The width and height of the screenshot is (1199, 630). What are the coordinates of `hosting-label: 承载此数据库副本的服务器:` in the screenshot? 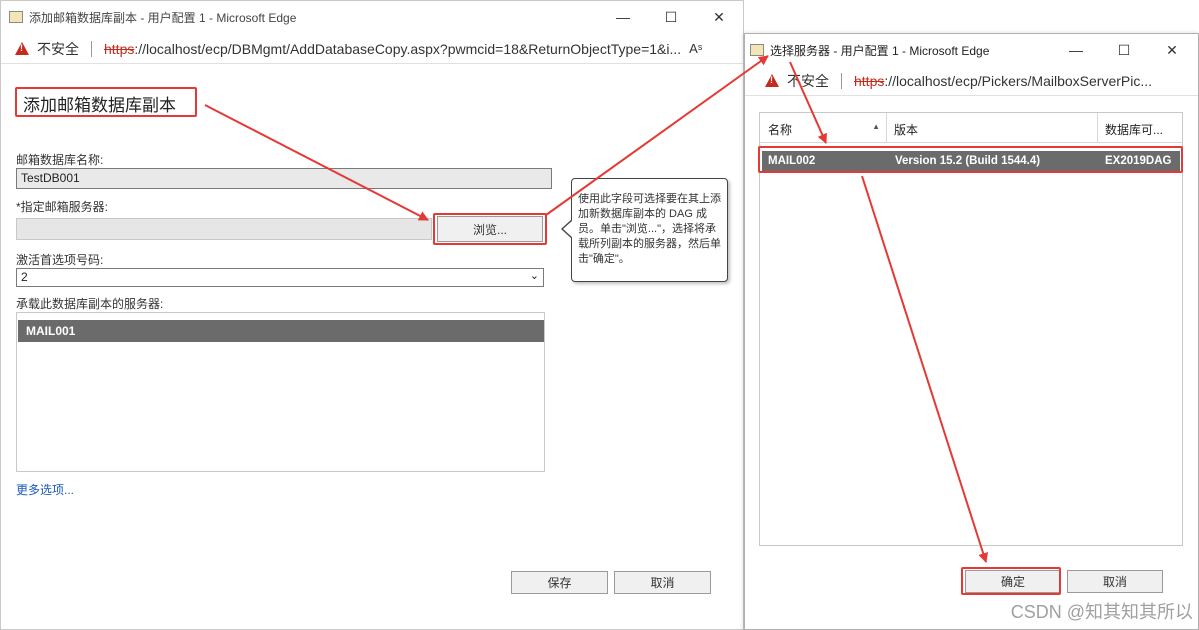 It's located at (90, 304).